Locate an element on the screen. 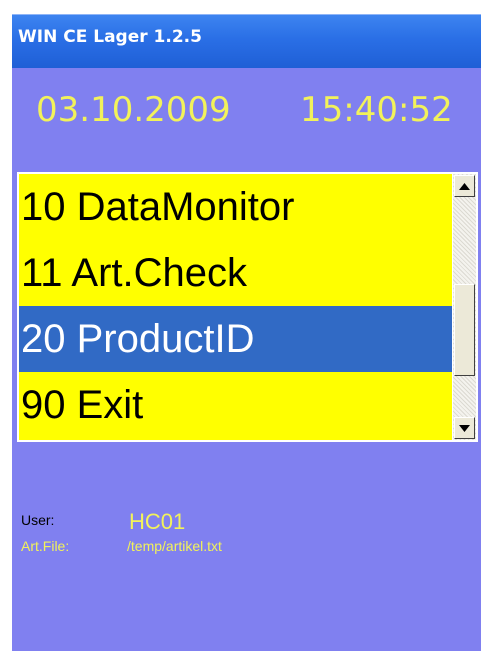 This screenshot has width=491, height=661. scroll-down-arrow-icon is located at coordinates (464, 428).